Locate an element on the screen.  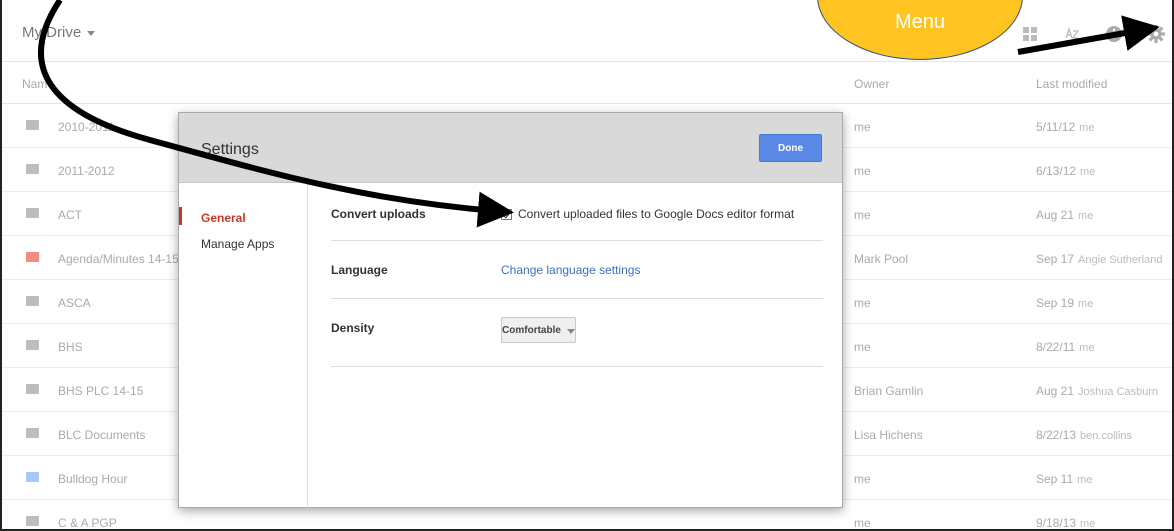
file-modified: 9/18/13 me is located at coordinates (1066, 523).